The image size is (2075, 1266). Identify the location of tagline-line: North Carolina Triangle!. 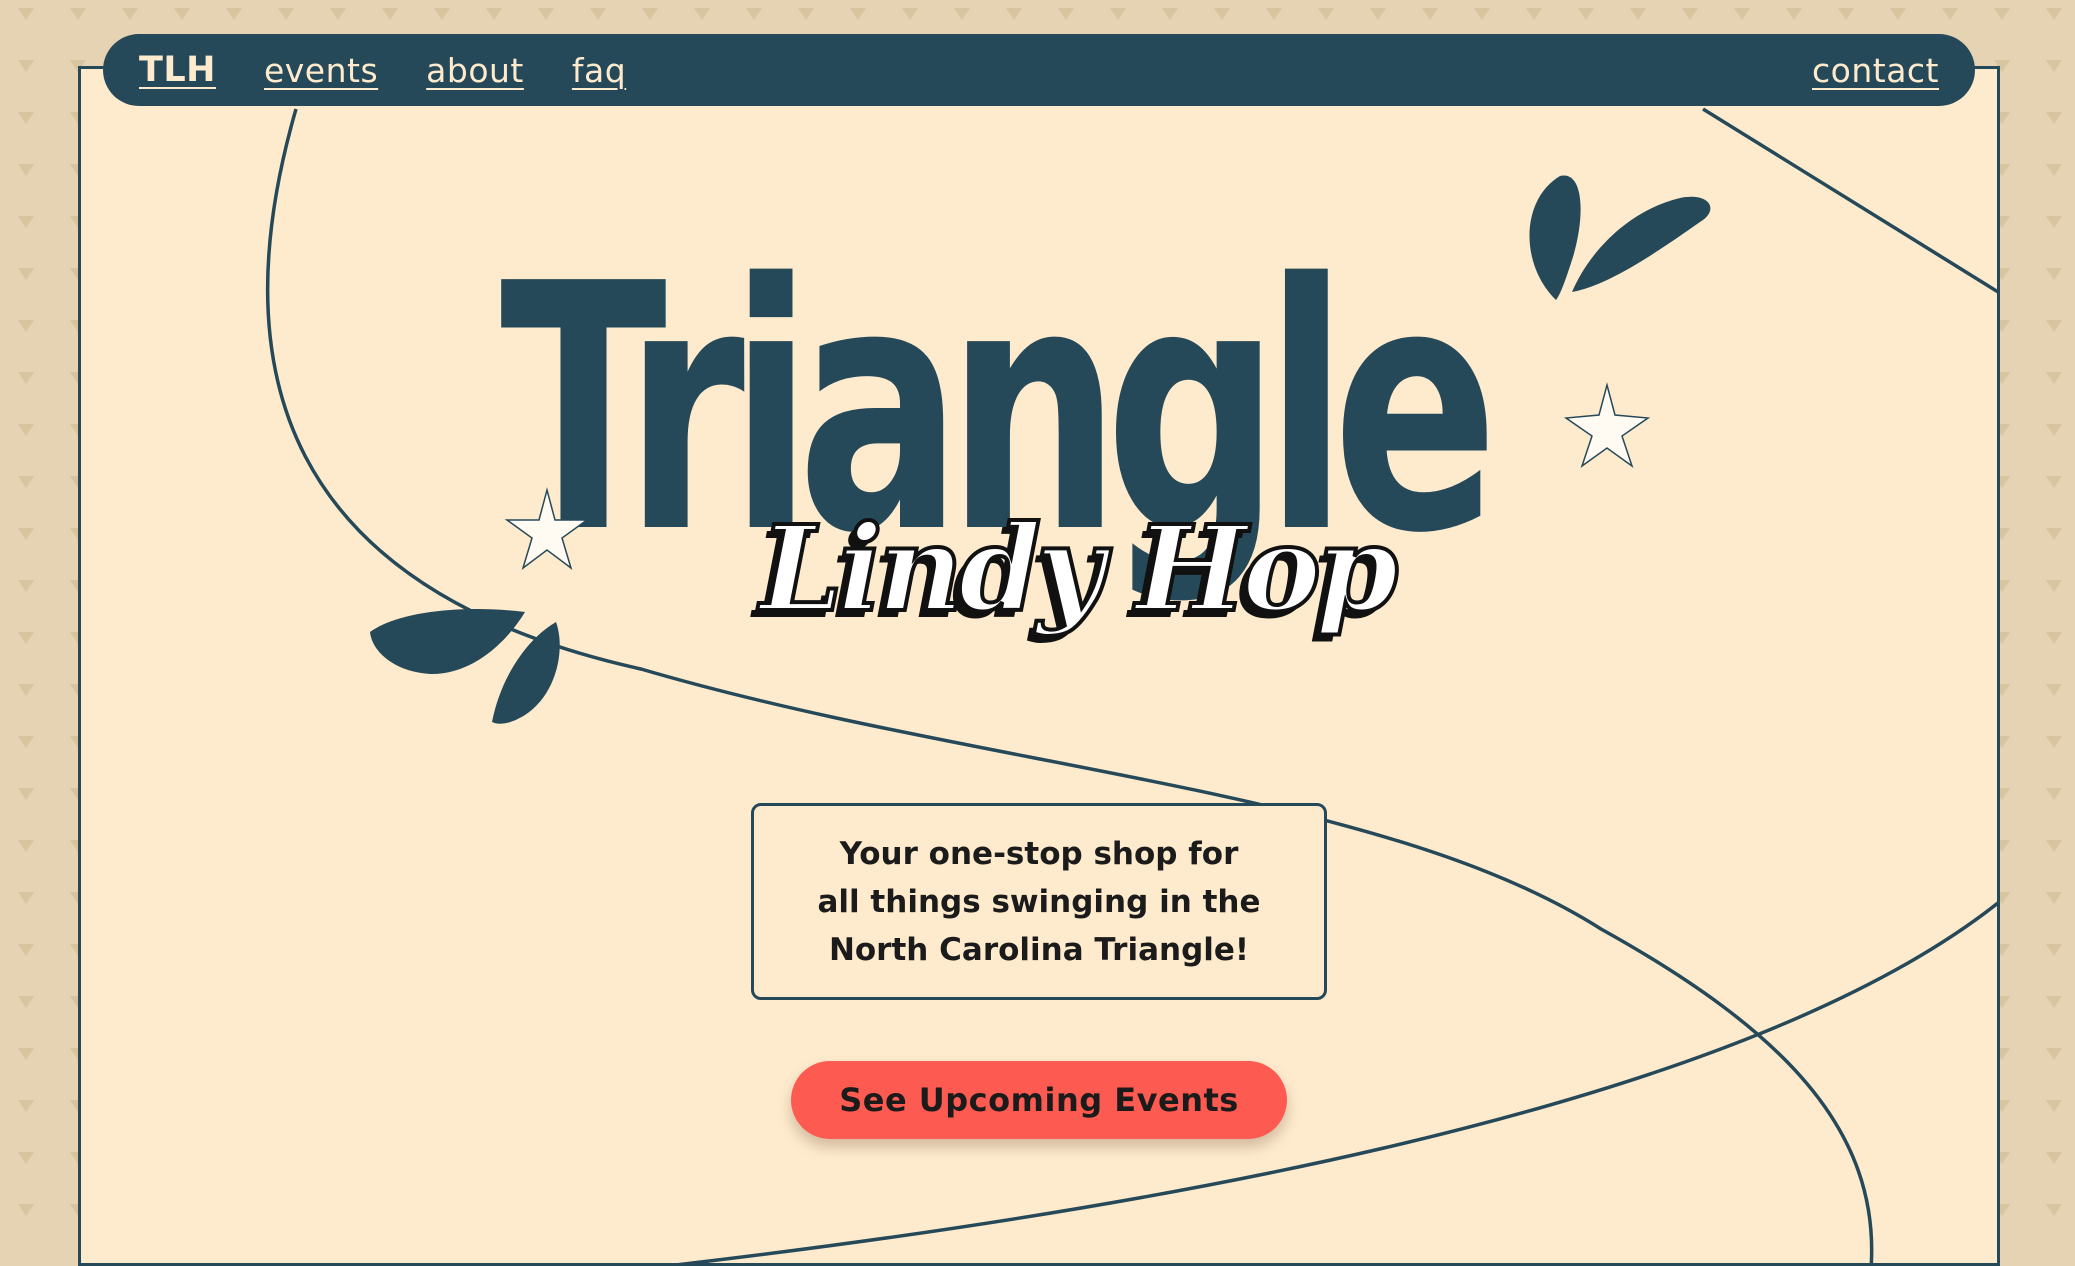
(1039, 949).